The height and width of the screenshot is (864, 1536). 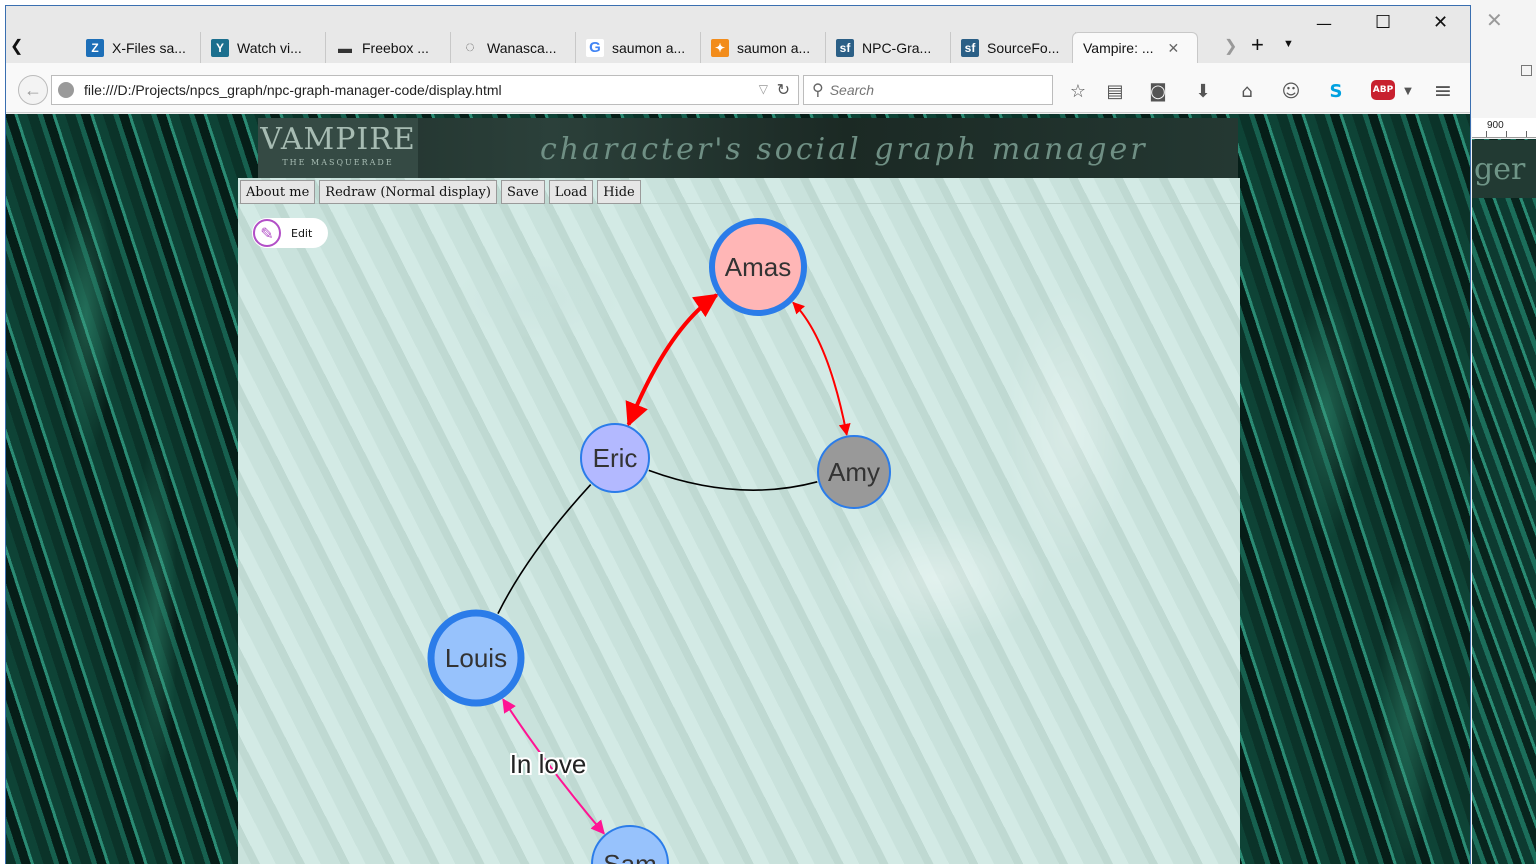 What do you see at coordinates (345, 47) in the screenshot?
I see `freebox-icon: ▬` at bounding box center [345, 47].